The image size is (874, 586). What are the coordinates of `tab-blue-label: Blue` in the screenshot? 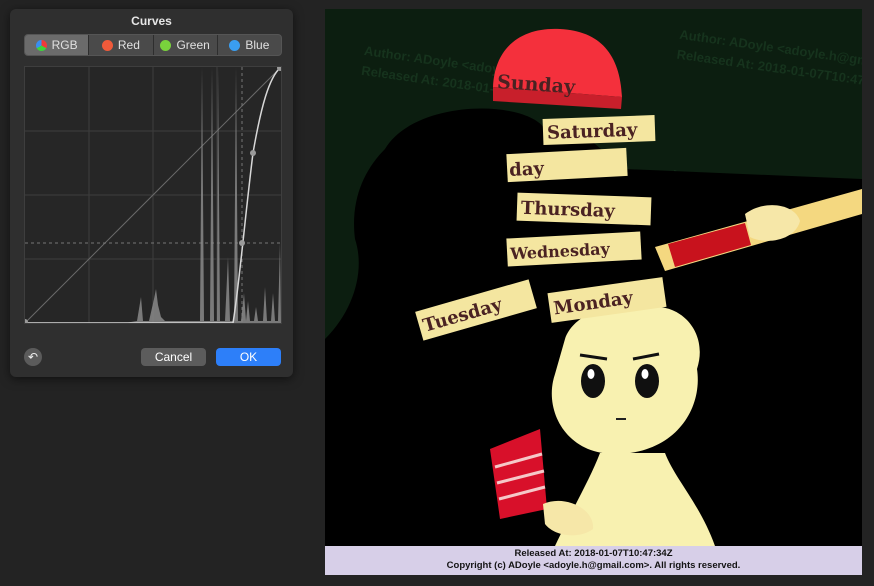 It's located at (257, 45).